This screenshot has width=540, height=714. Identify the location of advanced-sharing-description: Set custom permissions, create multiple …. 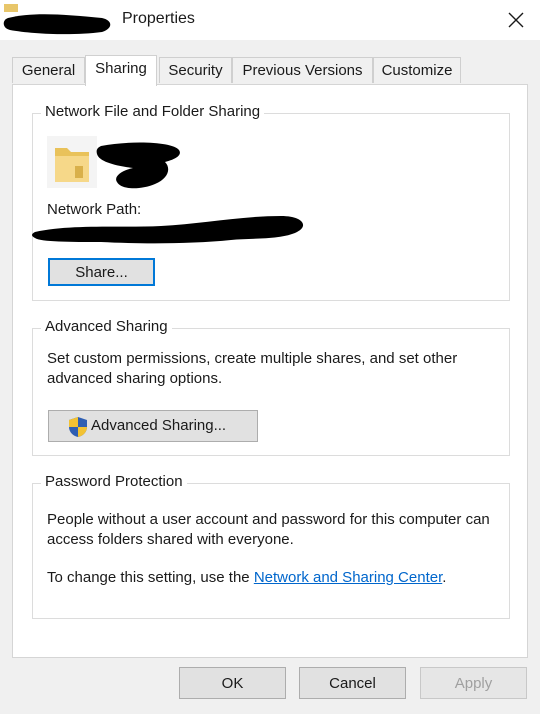
(252, 368).